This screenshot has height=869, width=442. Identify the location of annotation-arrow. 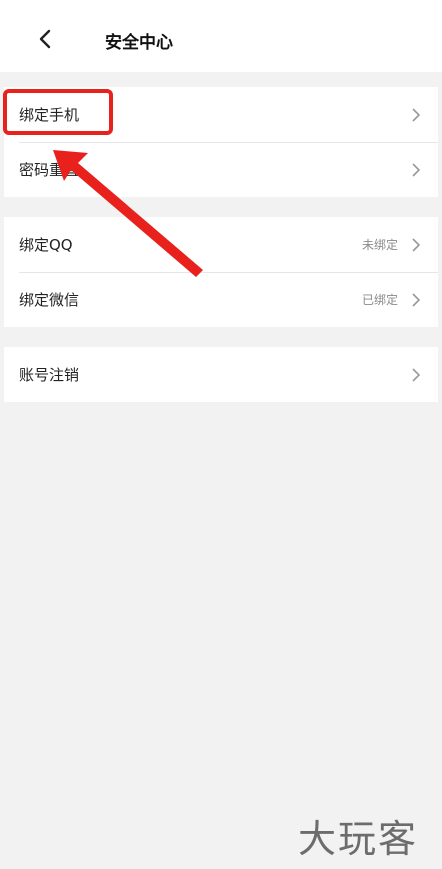
(128, 213).